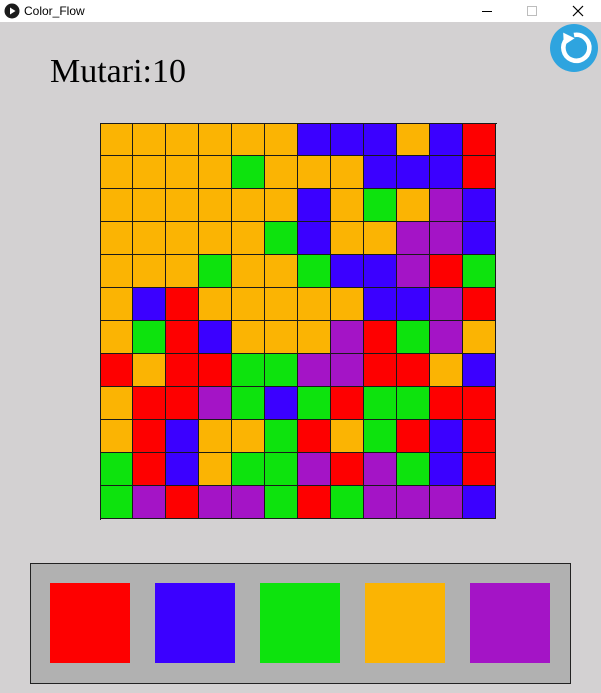  I want to click on minimize-button, so click(487, 11).